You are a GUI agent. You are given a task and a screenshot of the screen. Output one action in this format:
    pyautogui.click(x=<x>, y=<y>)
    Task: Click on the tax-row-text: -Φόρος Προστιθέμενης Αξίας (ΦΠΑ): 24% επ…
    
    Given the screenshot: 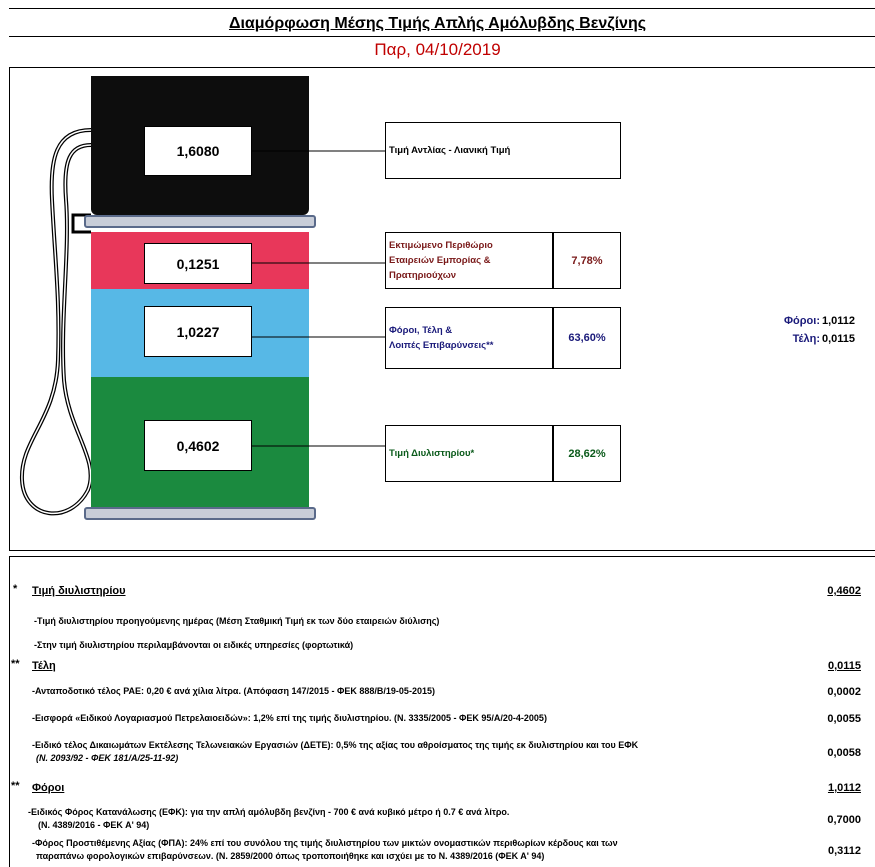 What is the action you would take?
    pyautogui.click(x=325, y=843)
    